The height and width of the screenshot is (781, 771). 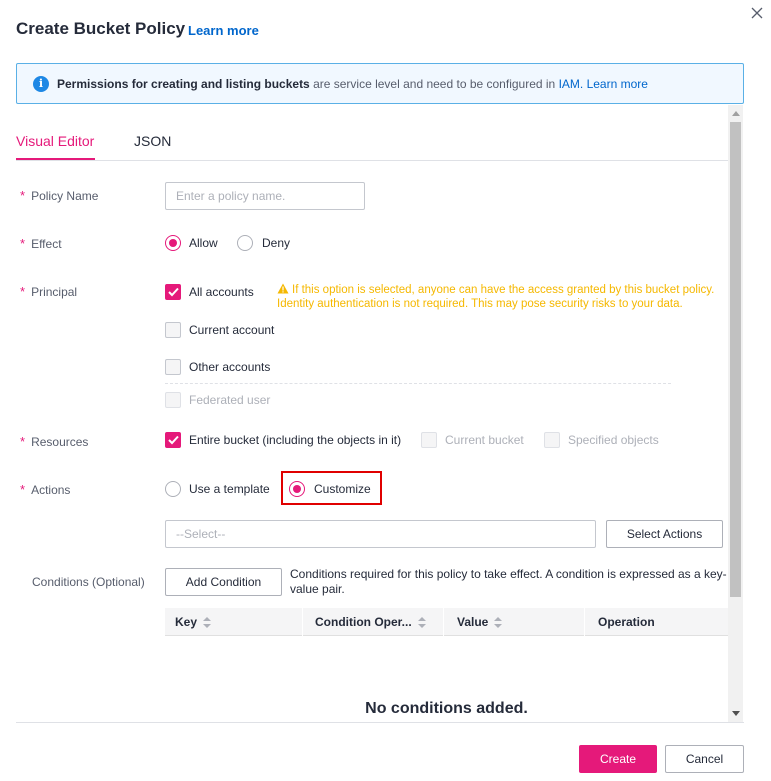 I want to click on dialog-title: Create Bucket Policy, so click(x=101, y=28).